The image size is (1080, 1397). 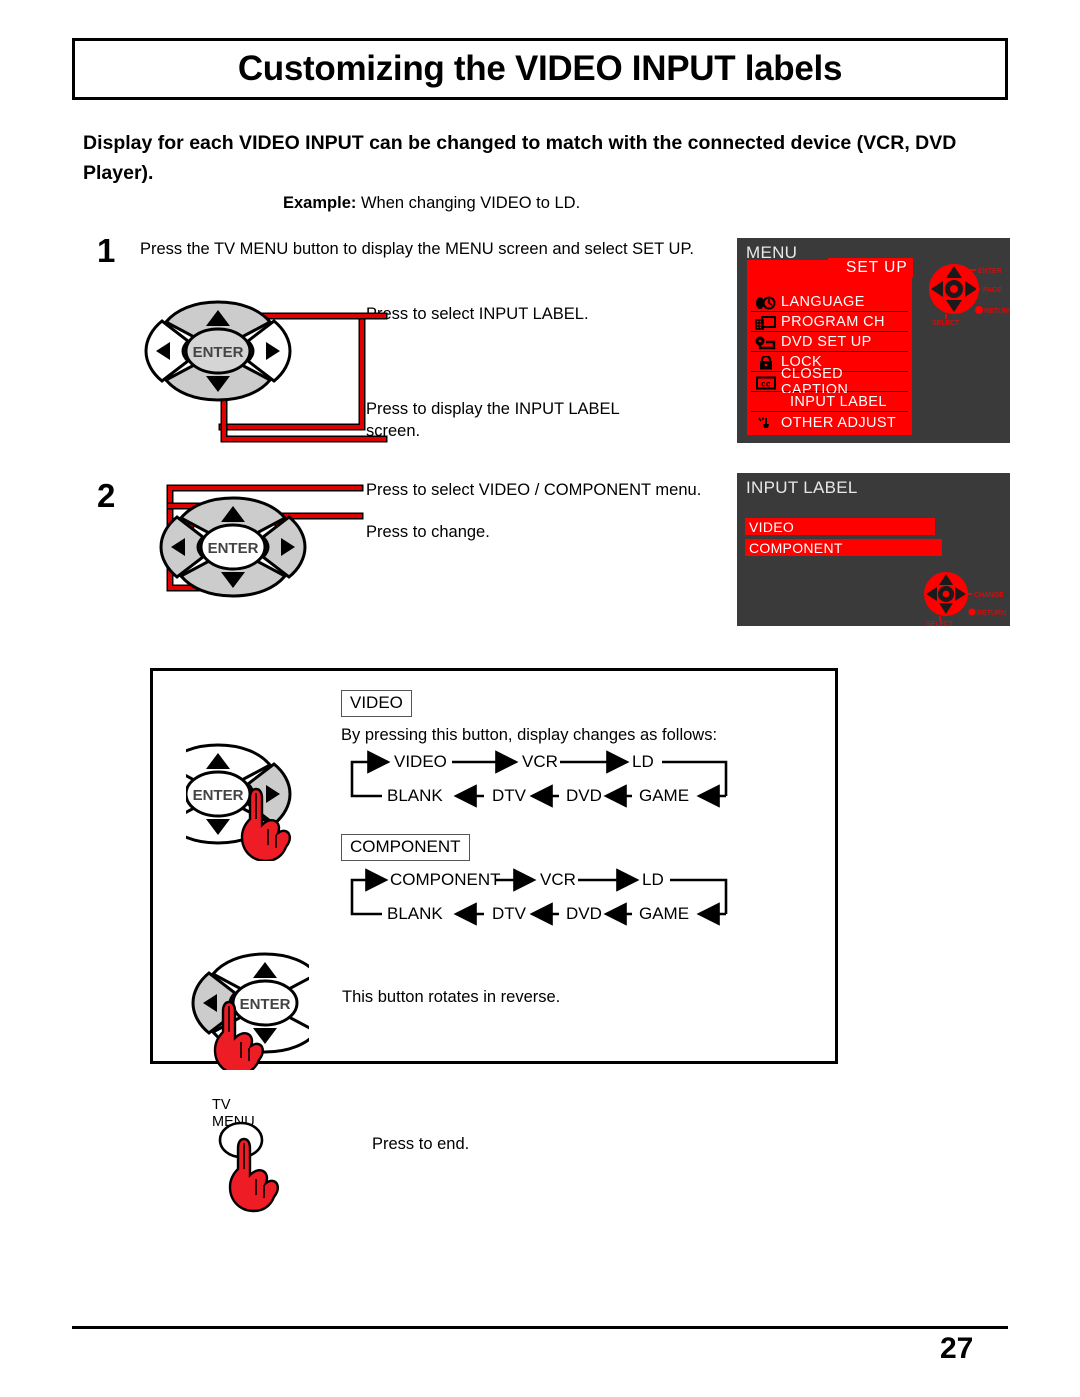 I want to click on lock-icon, so click(x=766, y=362).